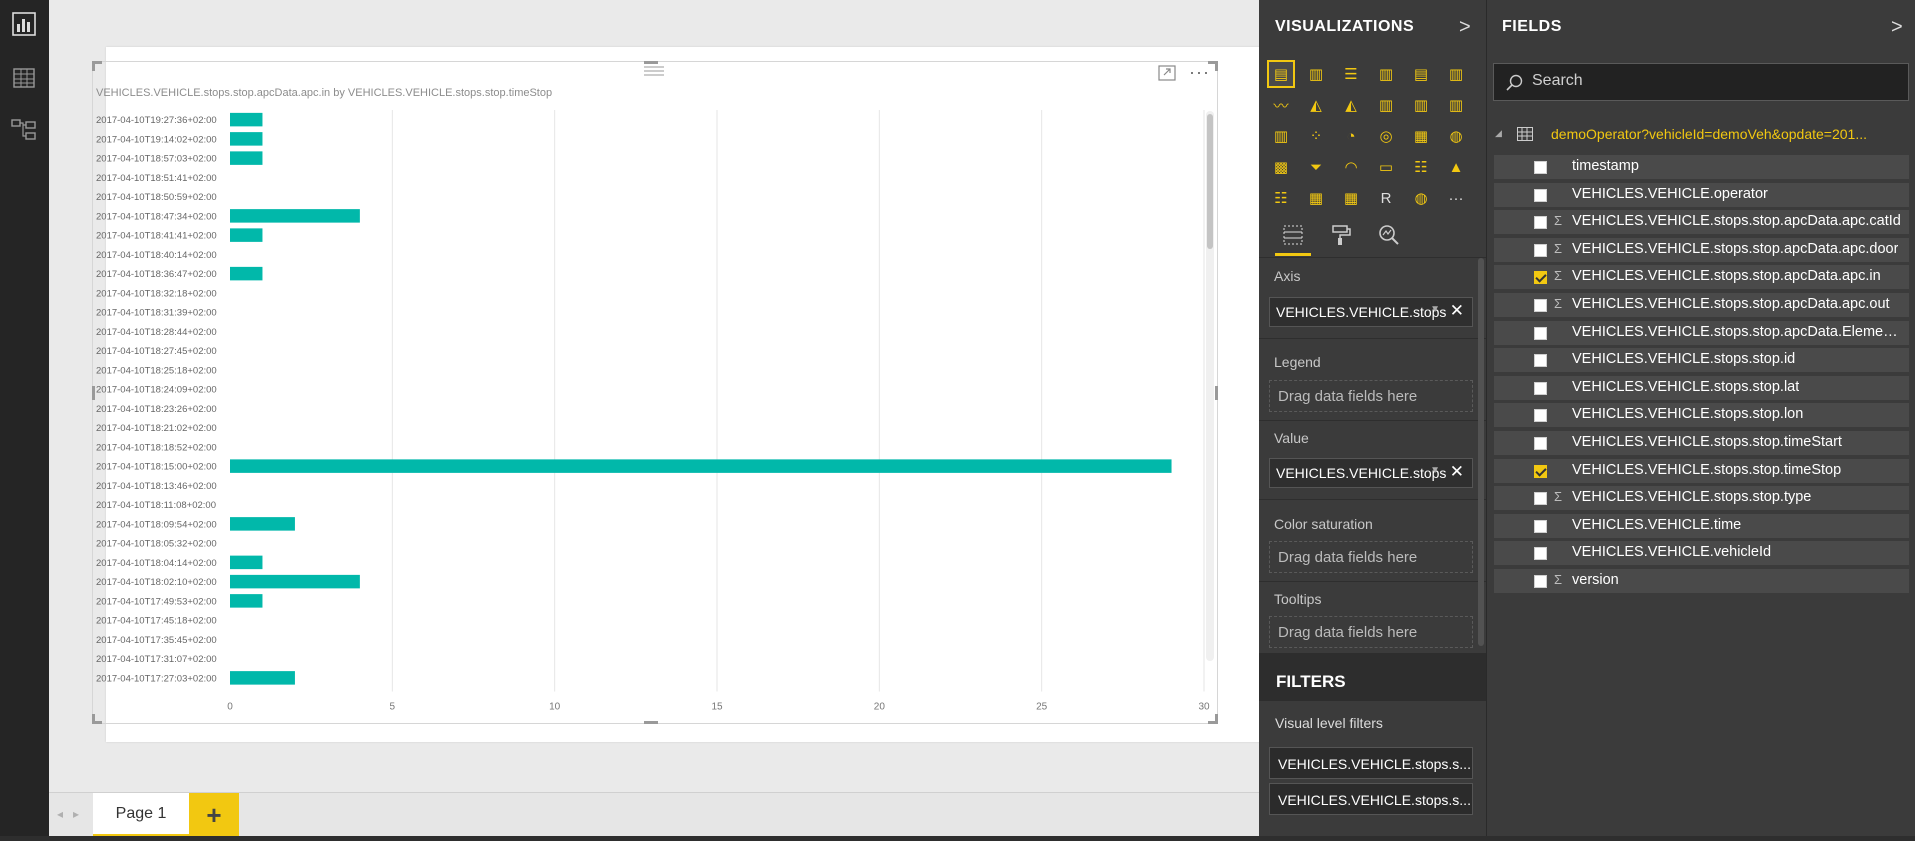  I want to click on field-row: VEHICLES.VEHICLE.stops.stop.lat, so click(1701, 388).